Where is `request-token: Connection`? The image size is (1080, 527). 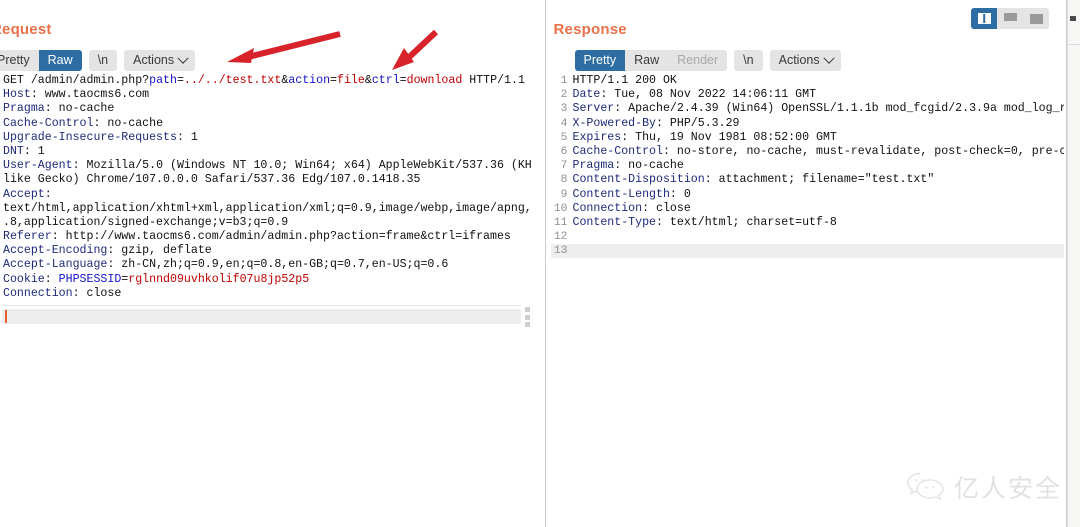 request-token: Connection is located at coordinates (38, 293).